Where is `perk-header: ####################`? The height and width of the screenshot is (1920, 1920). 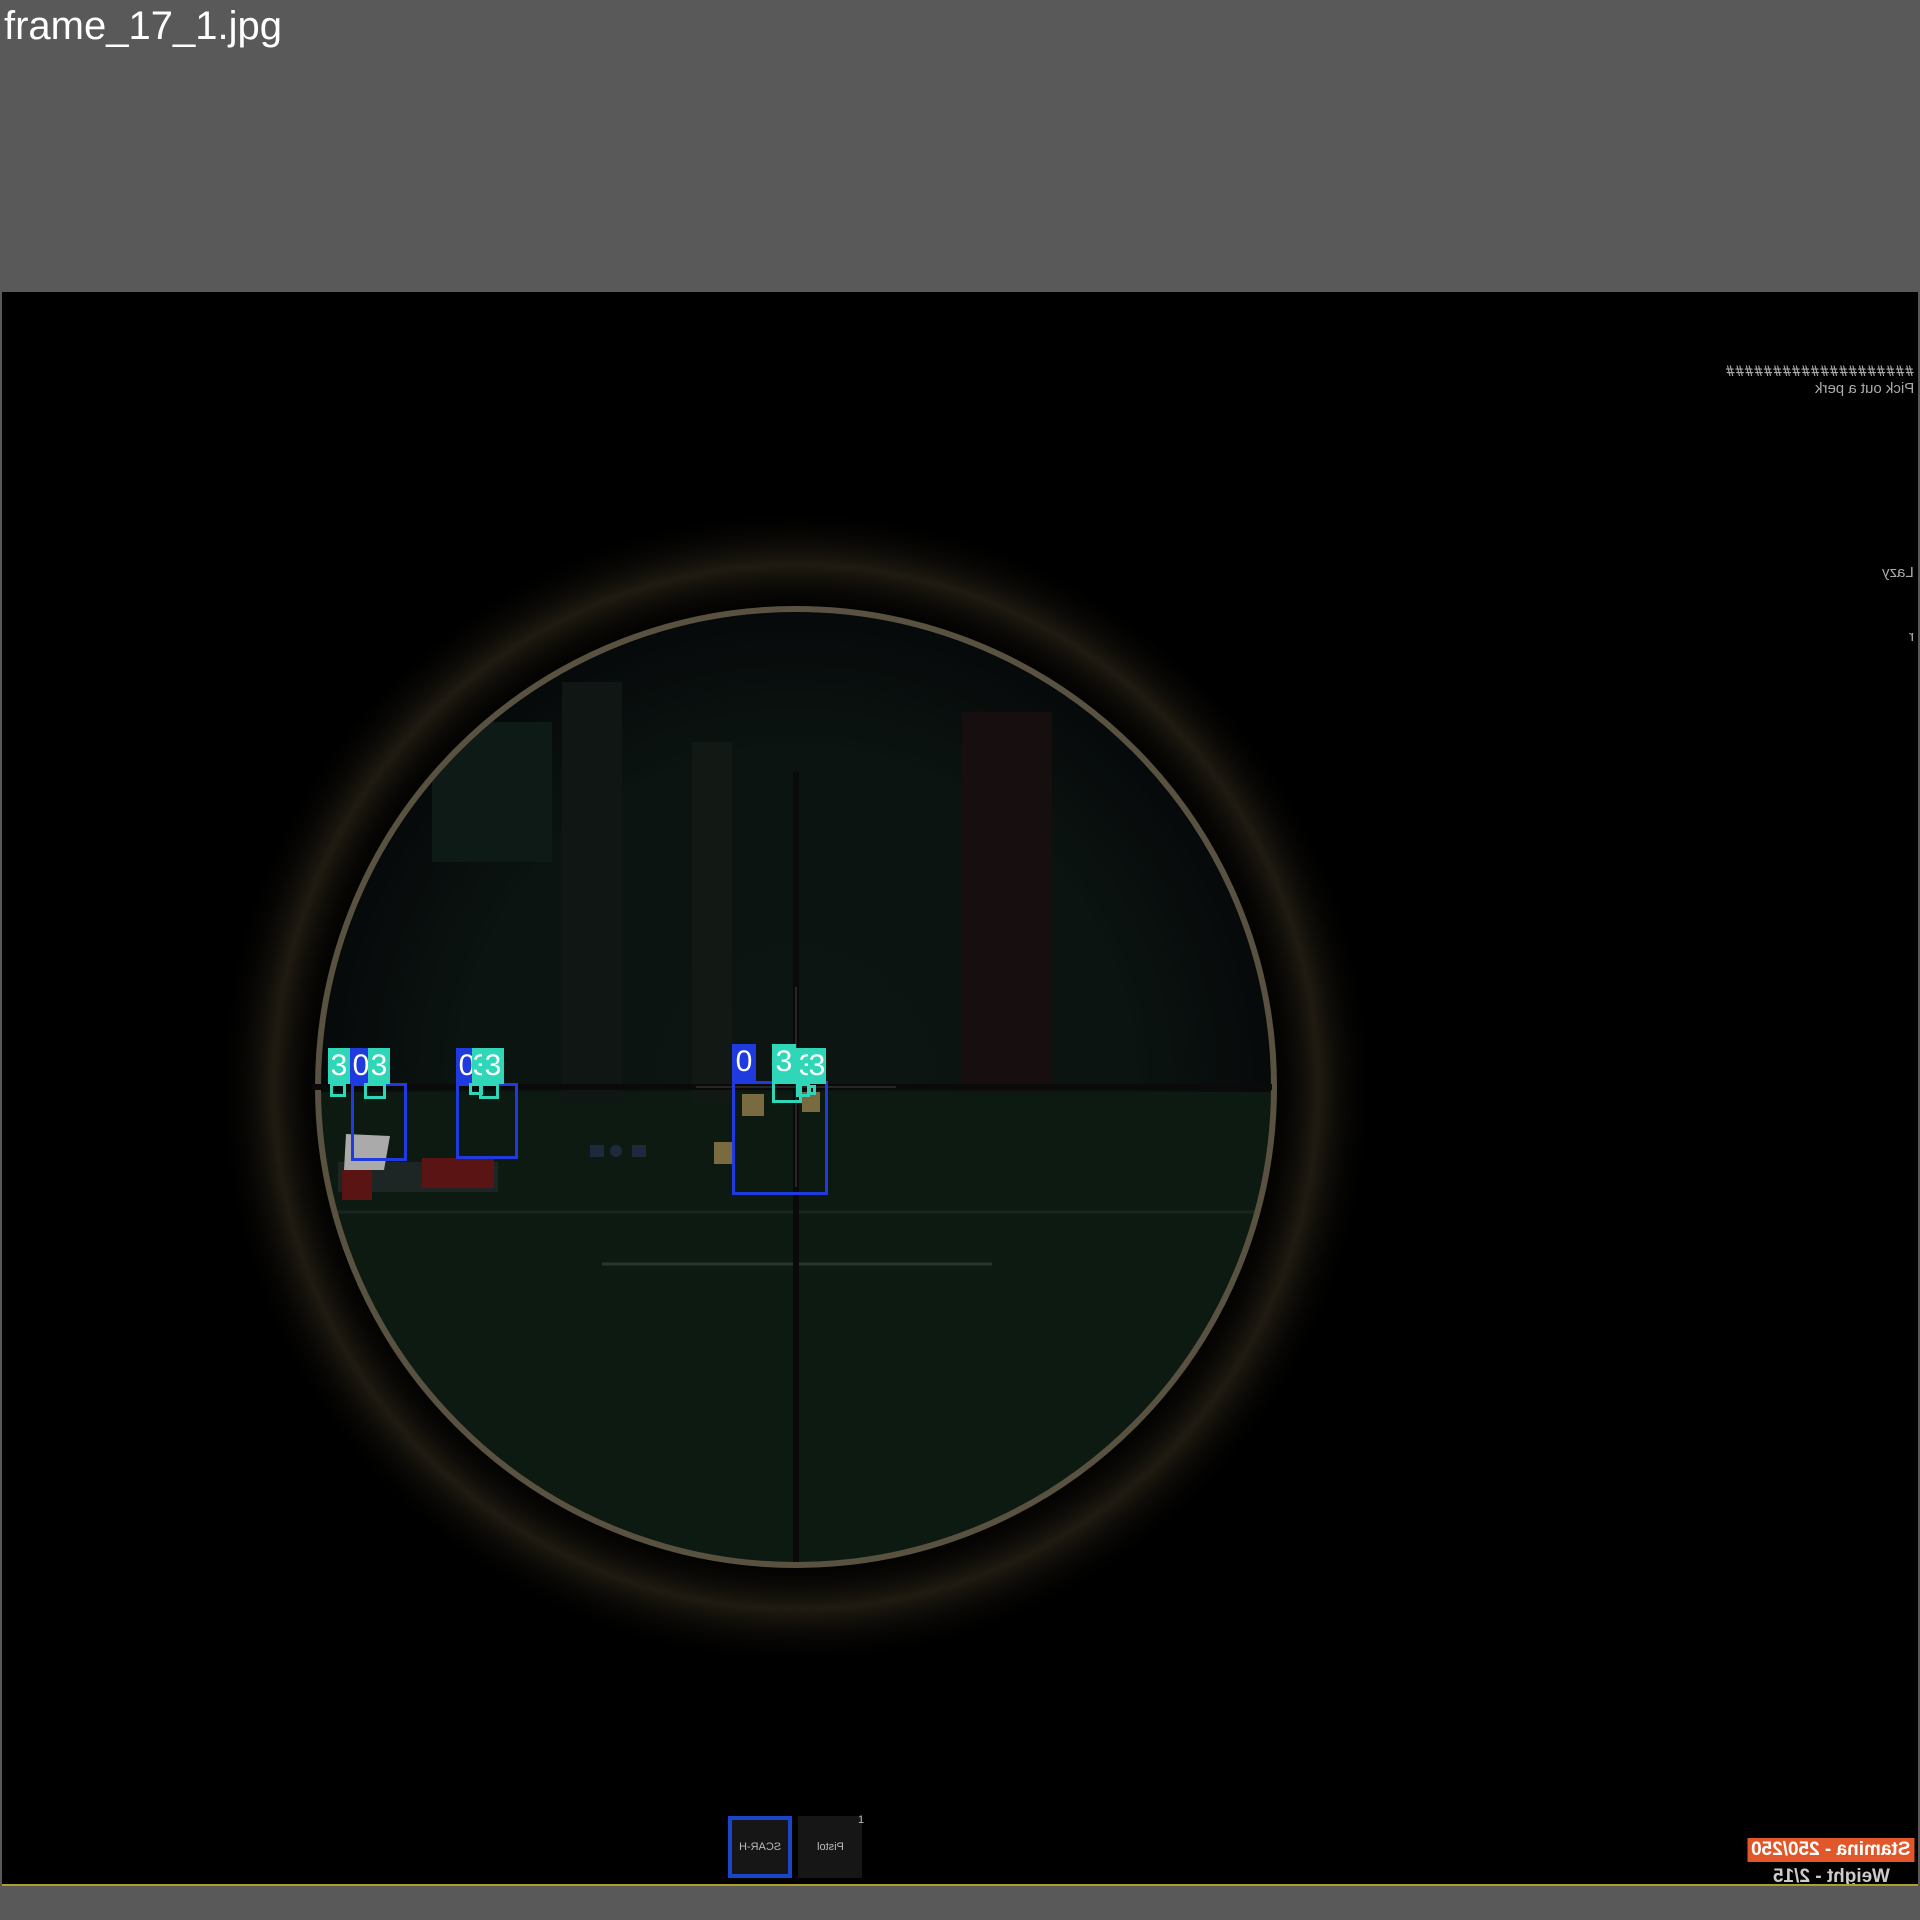 perk-header: #################### is located at coordinates (1819, 372).